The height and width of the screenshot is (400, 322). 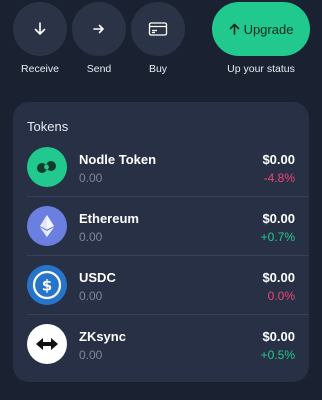 I want to click on token-change: +0.7%, so click(x=277, y=237).